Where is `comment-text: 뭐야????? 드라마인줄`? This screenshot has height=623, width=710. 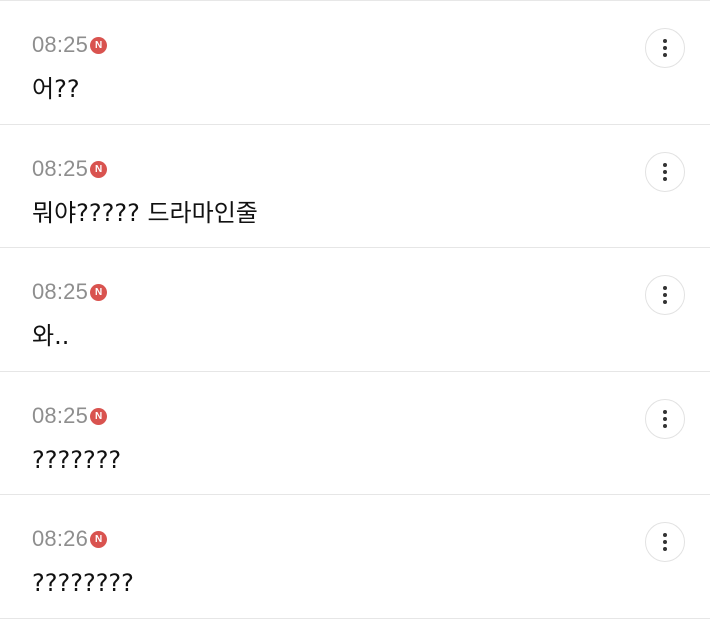
comment-text: 뭐야????? 드라마인줄 is located at coordinates (145, 212).